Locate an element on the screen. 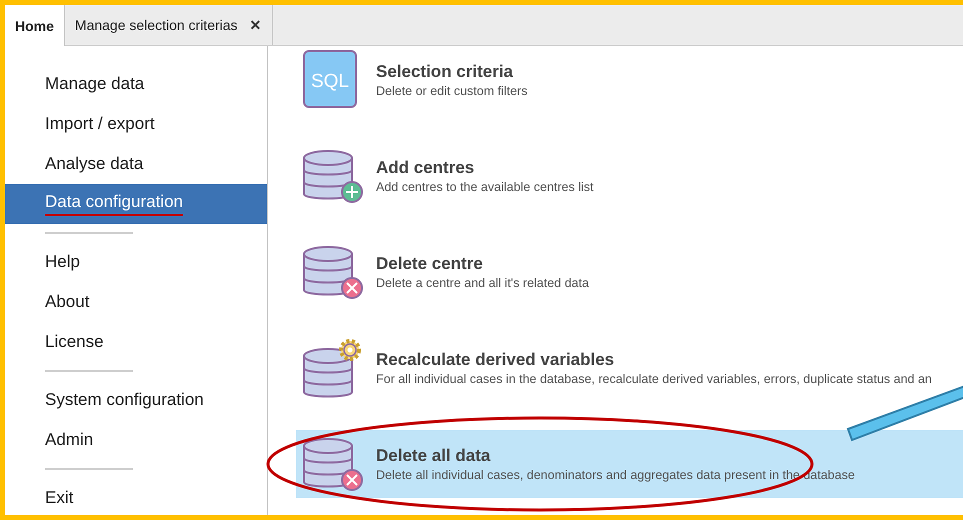 Image resolution: width=963 pixels, height=520 pixels. close-icon: ✕ is located at coordinates (256, 25).